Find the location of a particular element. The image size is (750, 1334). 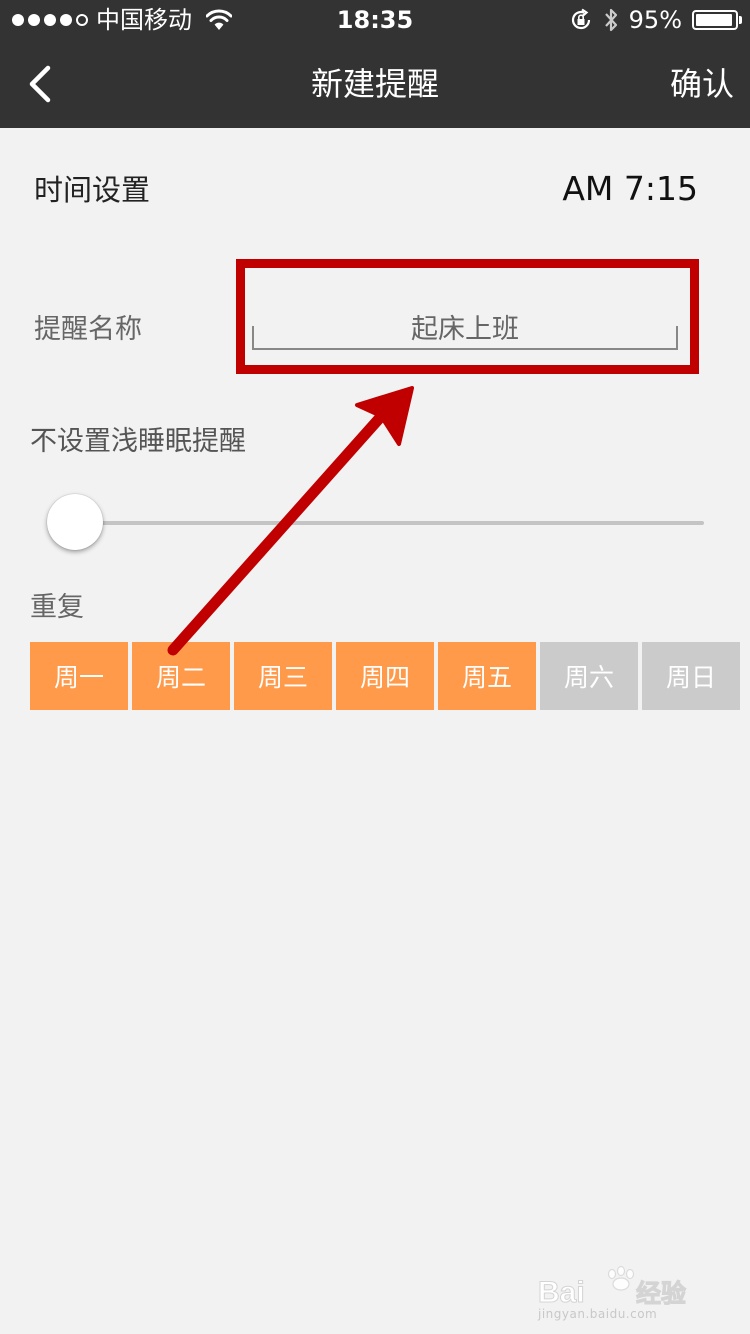

svg-text: jingyan.baidu.com is located at coordinates (597, 1314).